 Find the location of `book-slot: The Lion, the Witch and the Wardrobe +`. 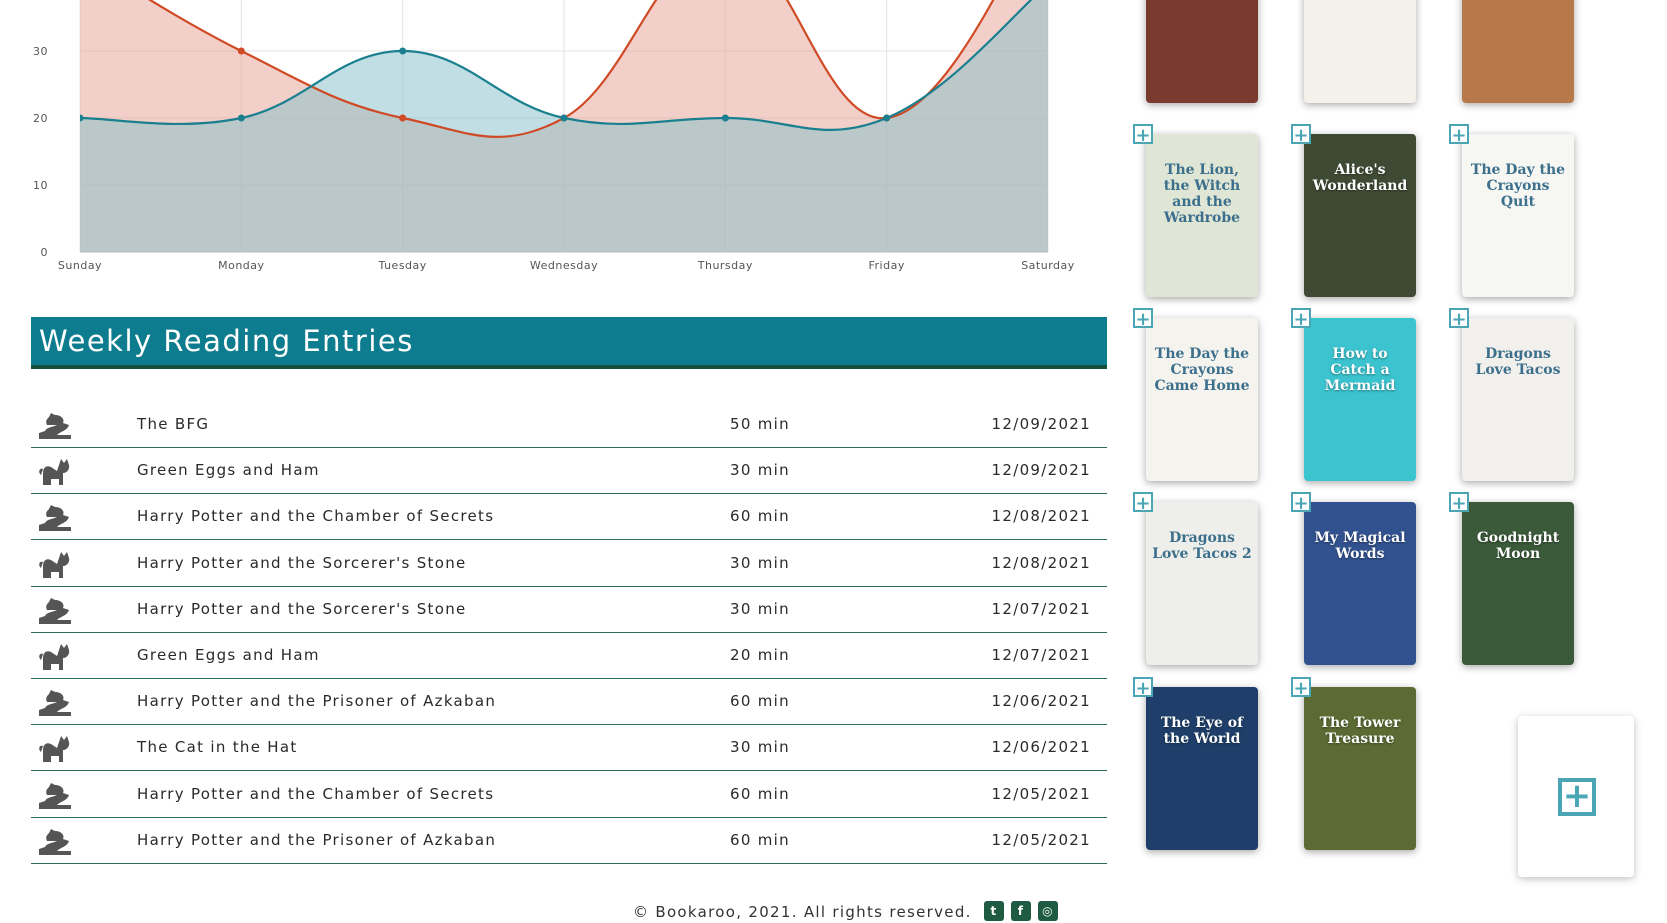

book-slot: The Lion, the Witch and the Wardrobe + is located at coordinates (1195, 210).